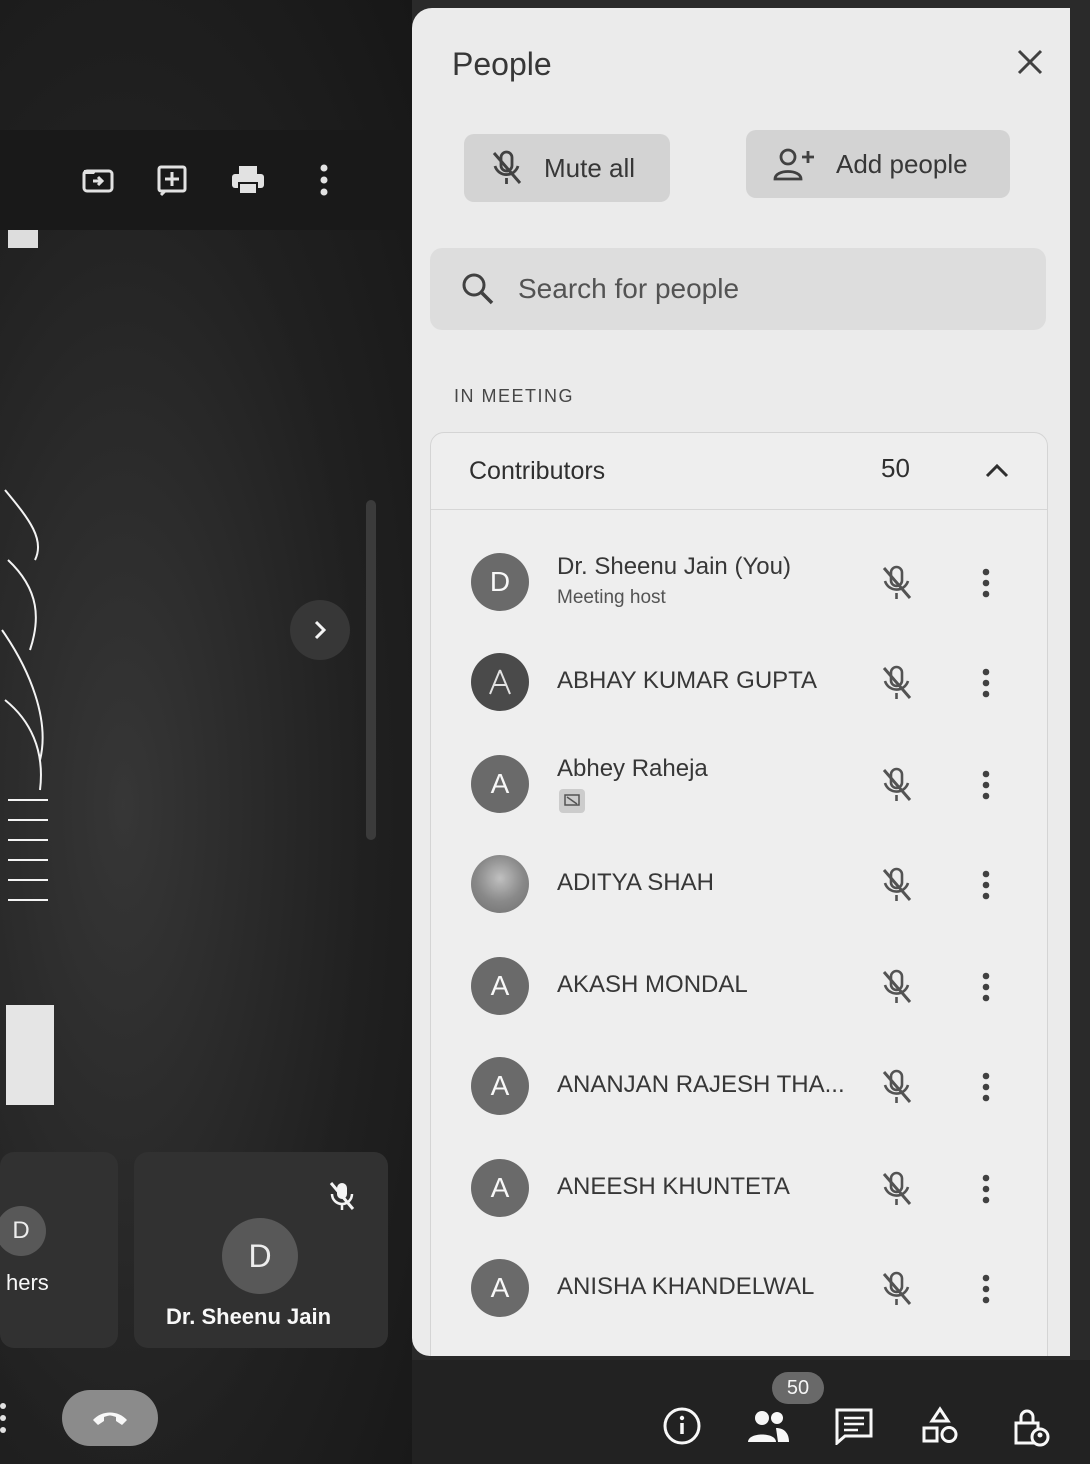  I want to click on group-count: 50, so click(895, 468).